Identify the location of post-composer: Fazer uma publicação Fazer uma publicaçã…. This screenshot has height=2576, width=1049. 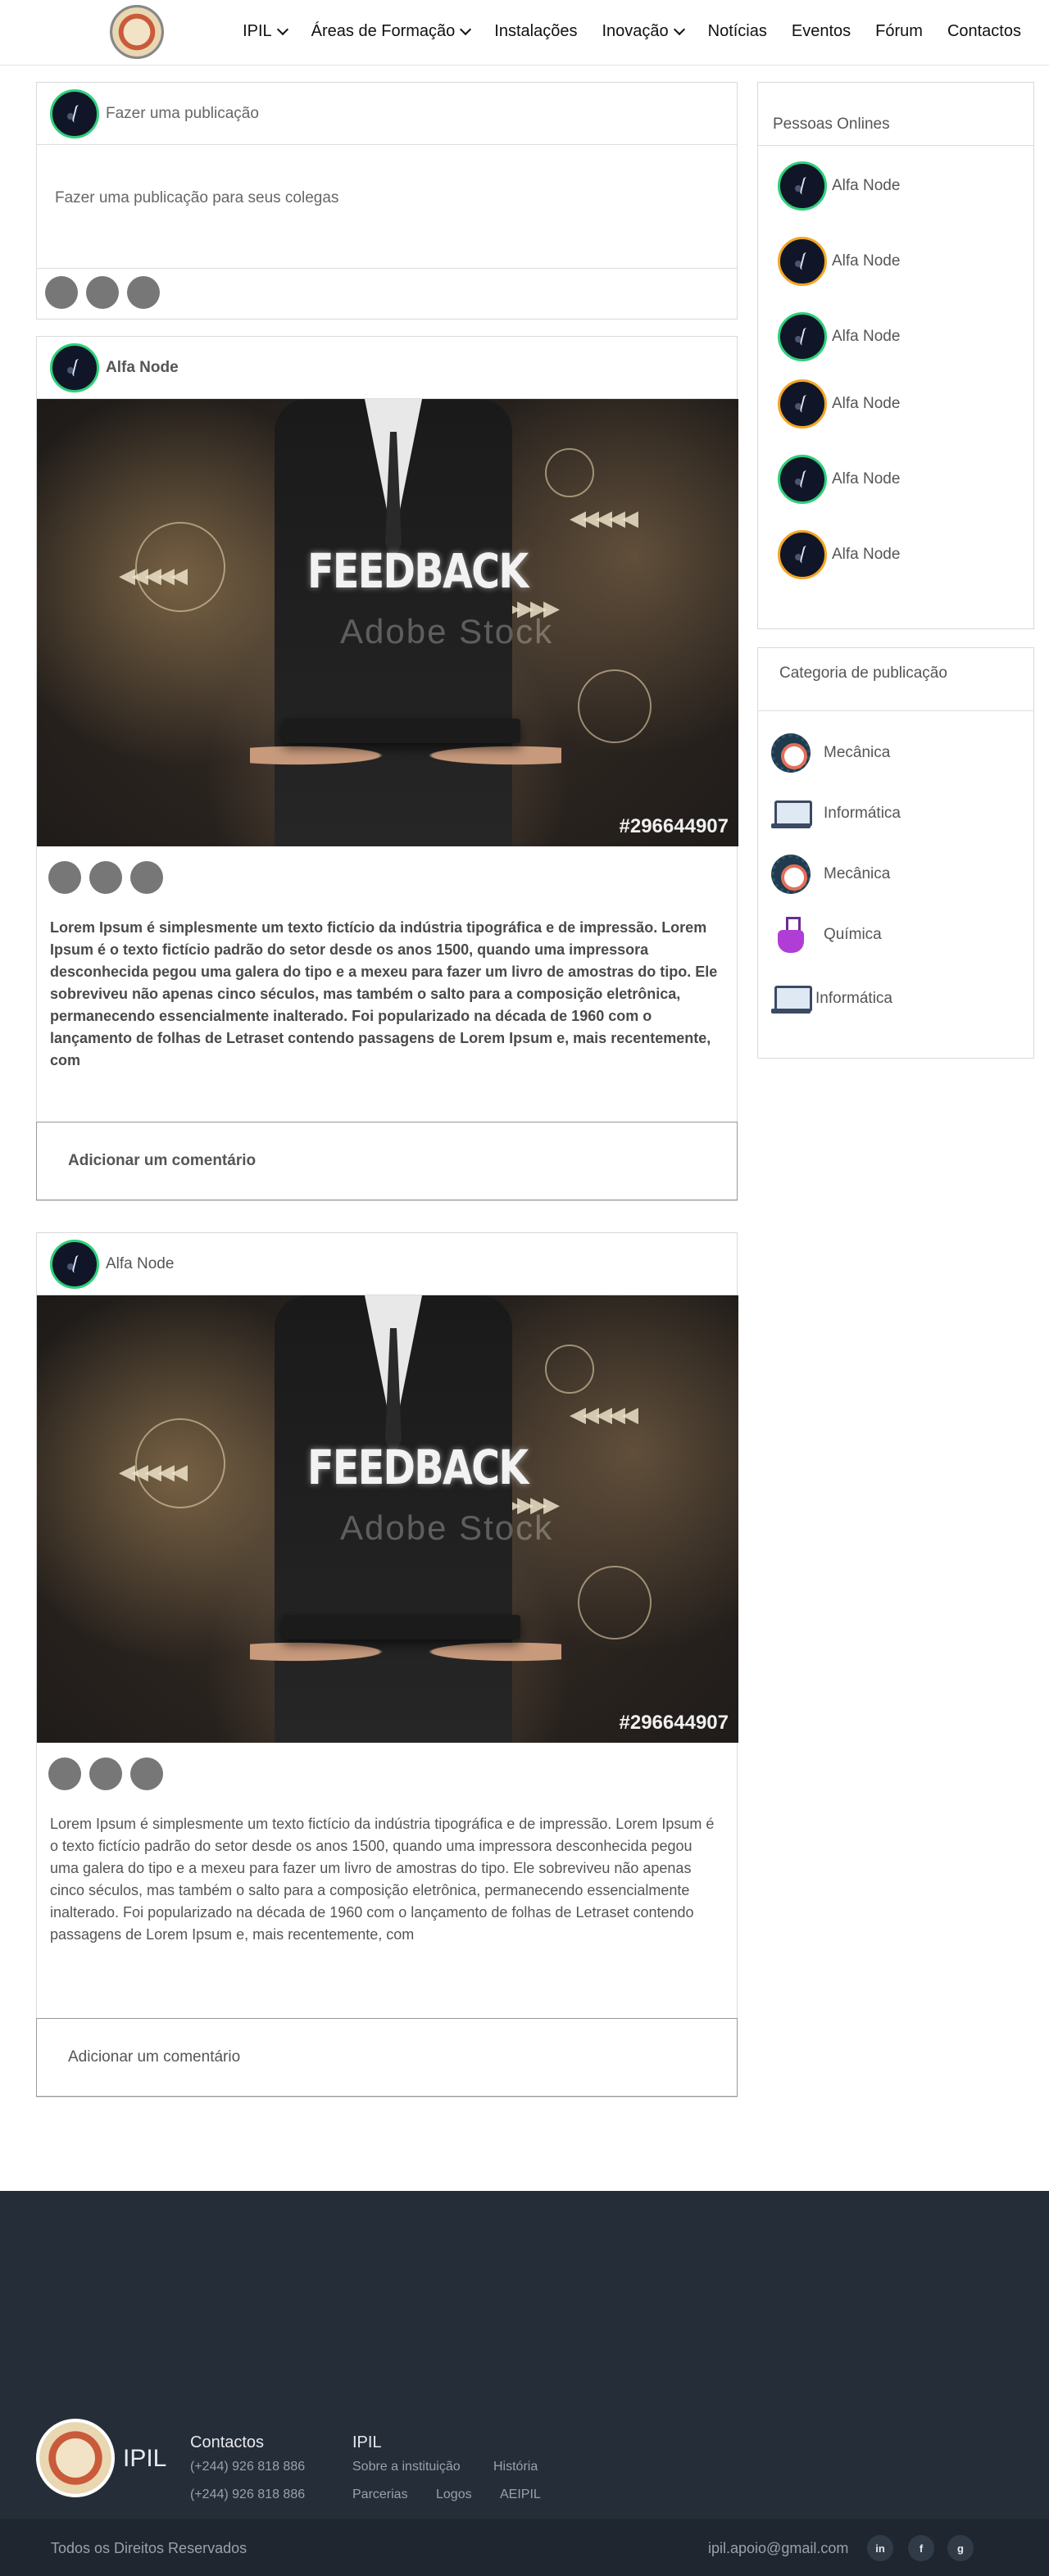
(387, 201).